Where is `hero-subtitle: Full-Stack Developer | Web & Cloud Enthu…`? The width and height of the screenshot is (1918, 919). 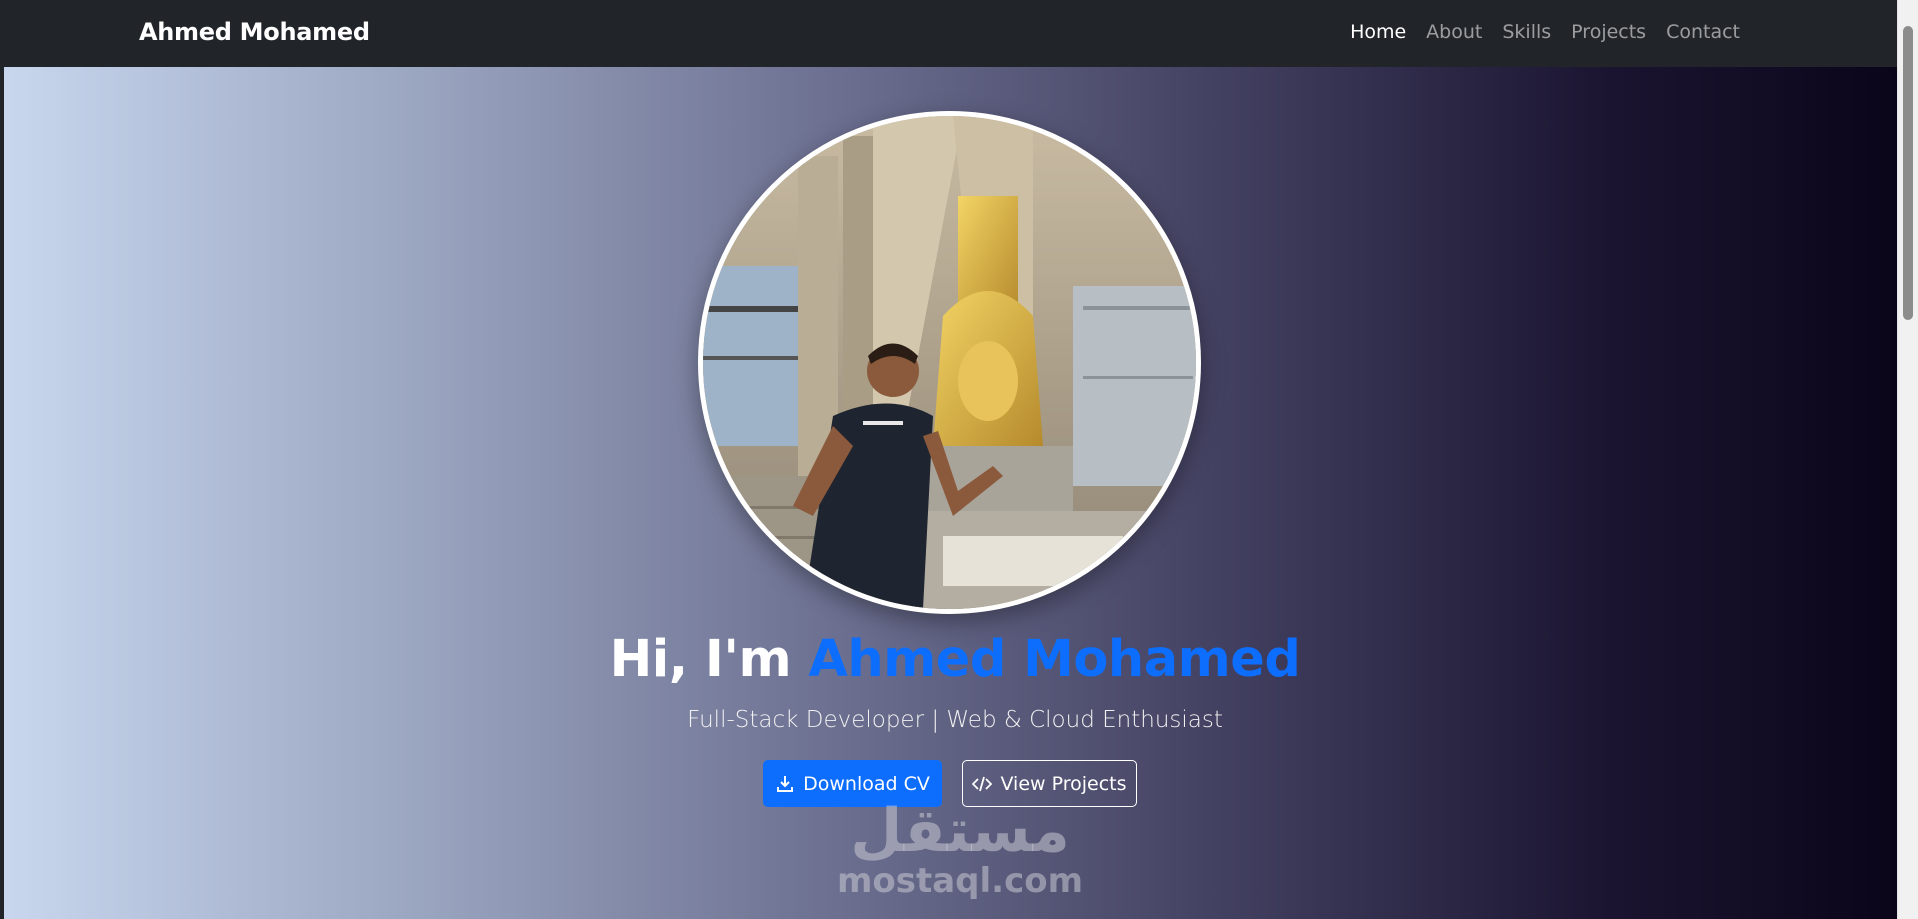 hero-subtitle: Full-Stack Developer | Web & Cloud Enthu… is located at coordinates (955, 720).